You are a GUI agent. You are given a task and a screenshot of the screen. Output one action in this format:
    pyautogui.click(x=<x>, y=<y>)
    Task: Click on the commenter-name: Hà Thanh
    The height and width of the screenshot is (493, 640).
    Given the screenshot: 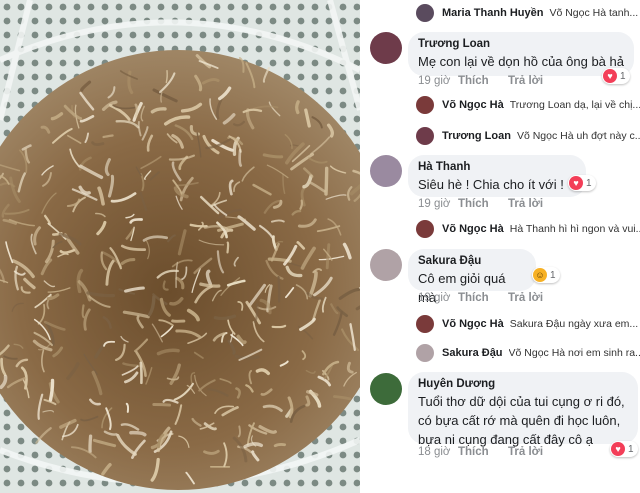 What is the action you would take?
    pyautogui.click(x=497, y=167)
    